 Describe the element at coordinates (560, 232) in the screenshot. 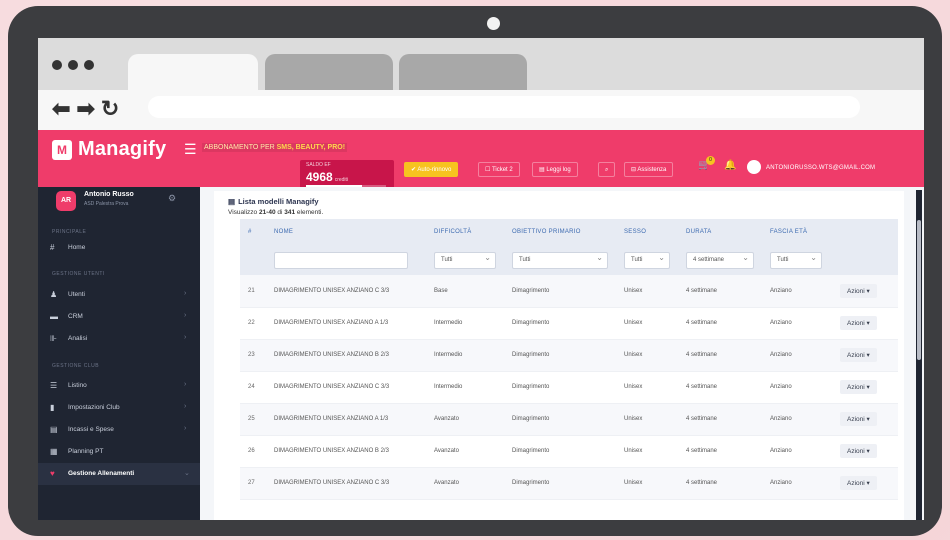

I see `column-header-obiettivo: OBIETTIVO PRIMARIO` at that location.